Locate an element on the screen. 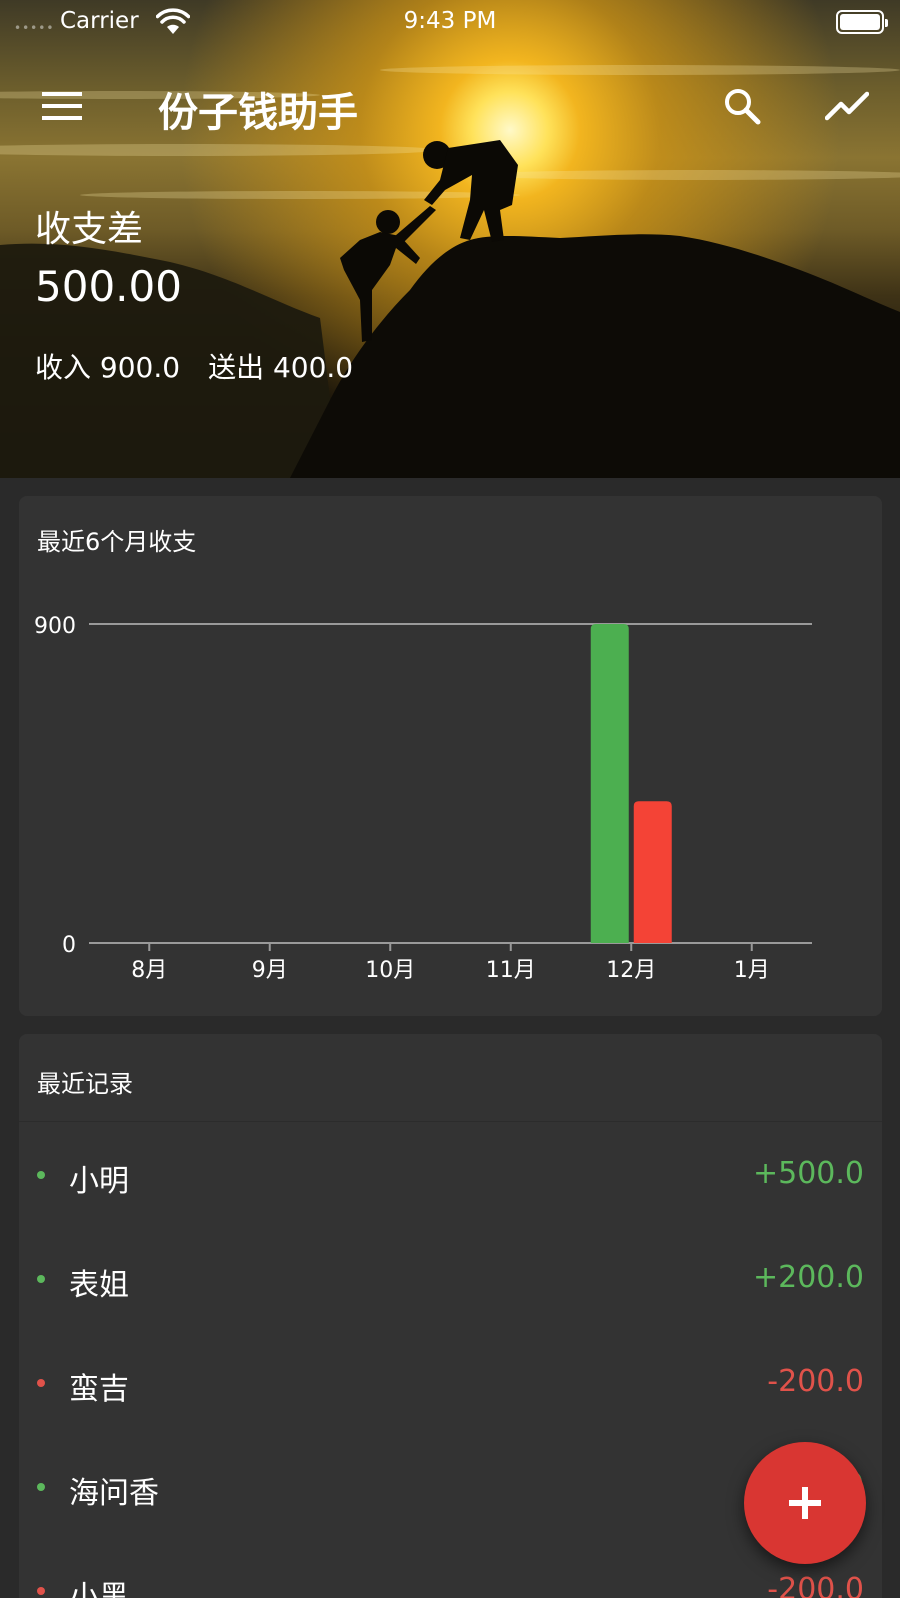 The width and height of the screenshot is (900, 1598). statistics-button is located at coordinates (847, 106).